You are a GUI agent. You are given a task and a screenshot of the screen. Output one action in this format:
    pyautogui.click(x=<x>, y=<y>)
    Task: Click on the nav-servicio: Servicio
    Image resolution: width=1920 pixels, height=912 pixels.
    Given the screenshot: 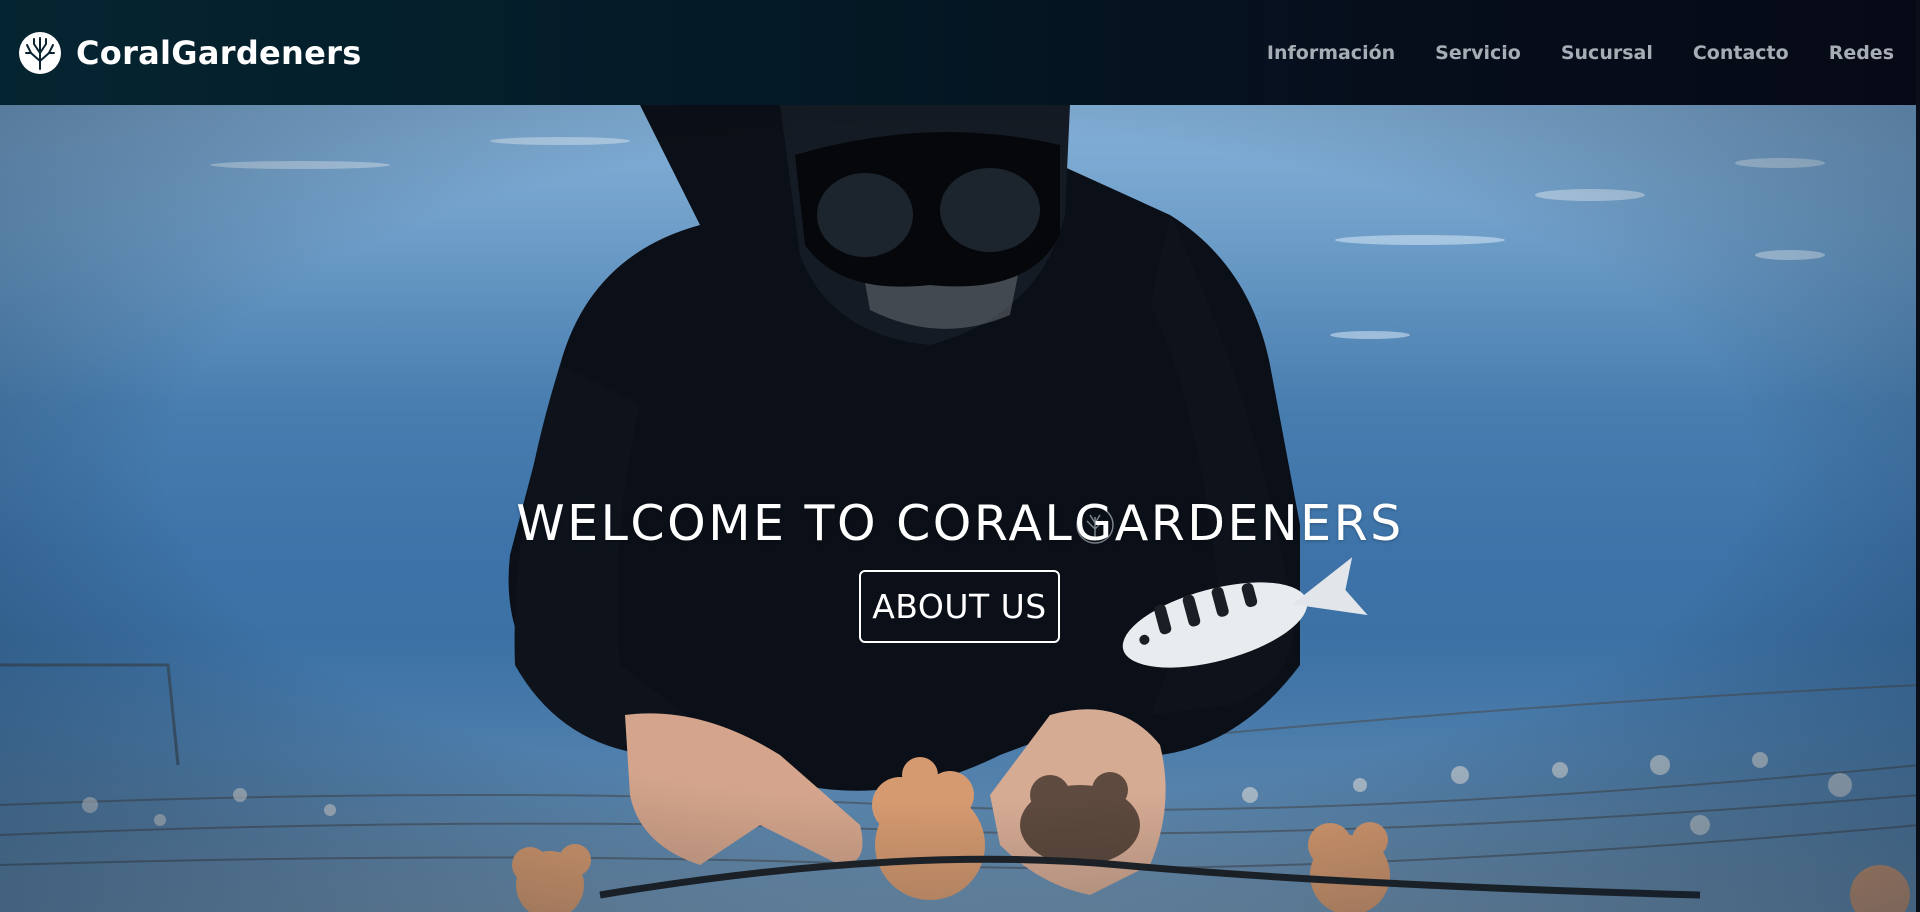 What is the action you would take?
    pyautogui.click(x=1478, y=53)
    